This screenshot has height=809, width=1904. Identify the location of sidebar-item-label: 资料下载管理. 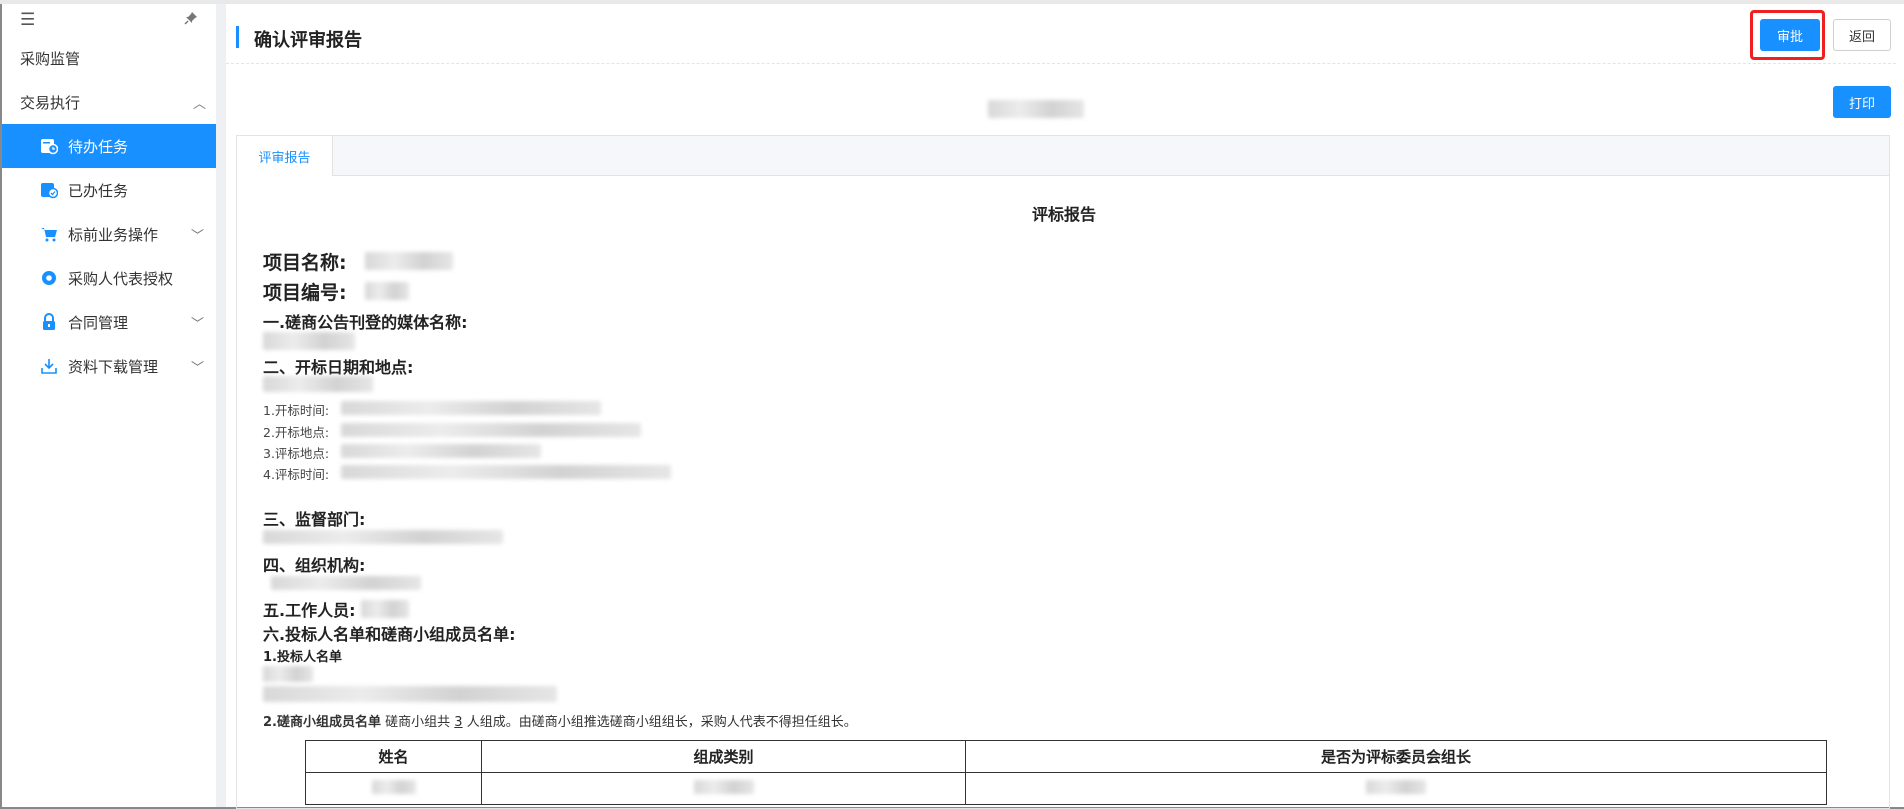
(113, 366).